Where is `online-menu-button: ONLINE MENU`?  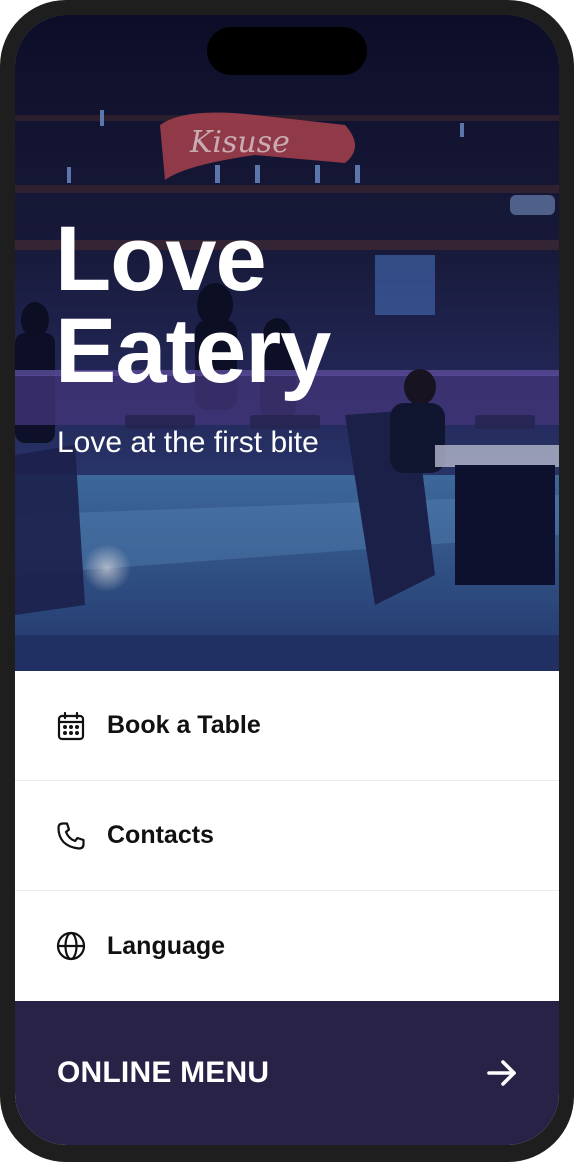
online-menu-button: ONLINE MENU is located at coordinates (287, 1073).